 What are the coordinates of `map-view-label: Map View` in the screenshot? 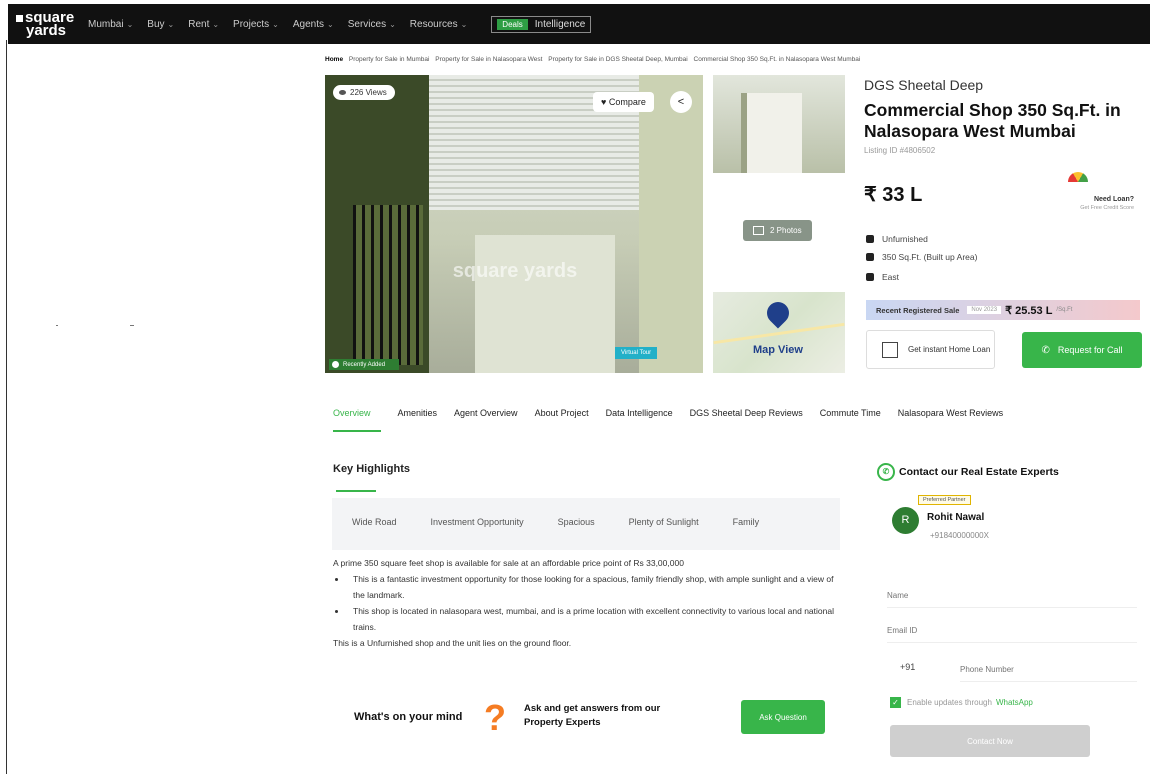 It's located at (778, 350).